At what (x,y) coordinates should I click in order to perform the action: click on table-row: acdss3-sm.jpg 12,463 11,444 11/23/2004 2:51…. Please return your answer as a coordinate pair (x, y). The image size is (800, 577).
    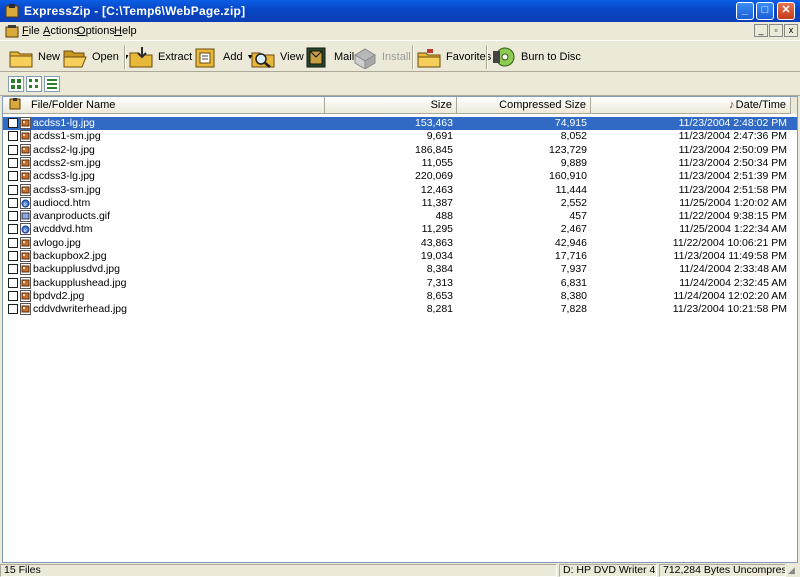
    Looking at the image, I should click on (400, 190).